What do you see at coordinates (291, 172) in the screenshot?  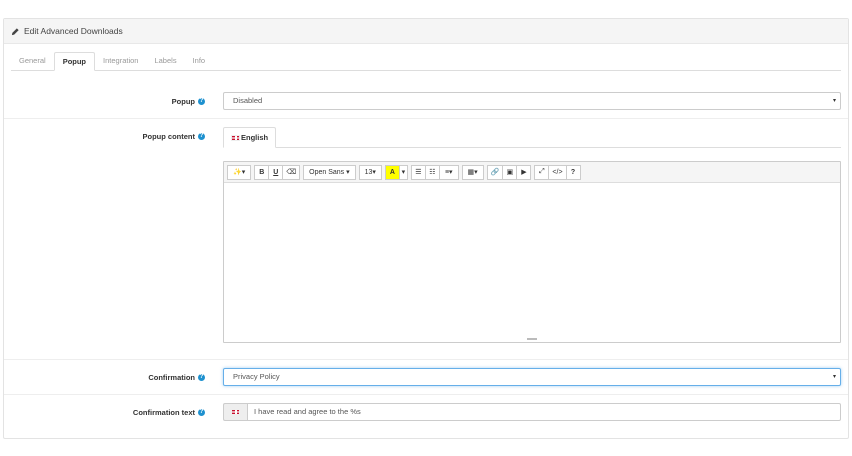 I see `eraser-button: ⌫` at bounding box center [291, 172].